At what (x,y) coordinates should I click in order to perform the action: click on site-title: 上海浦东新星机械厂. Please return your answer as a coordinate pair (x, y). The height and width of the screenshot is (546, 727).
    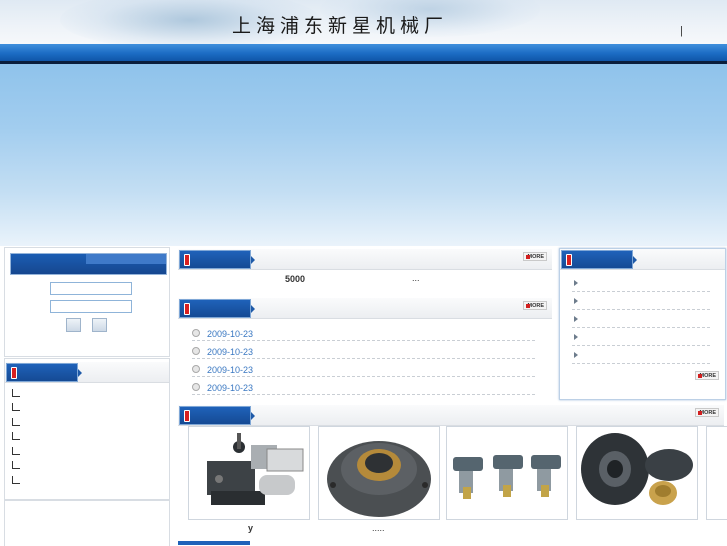
    Looking at the image, I should click on (340, 26).